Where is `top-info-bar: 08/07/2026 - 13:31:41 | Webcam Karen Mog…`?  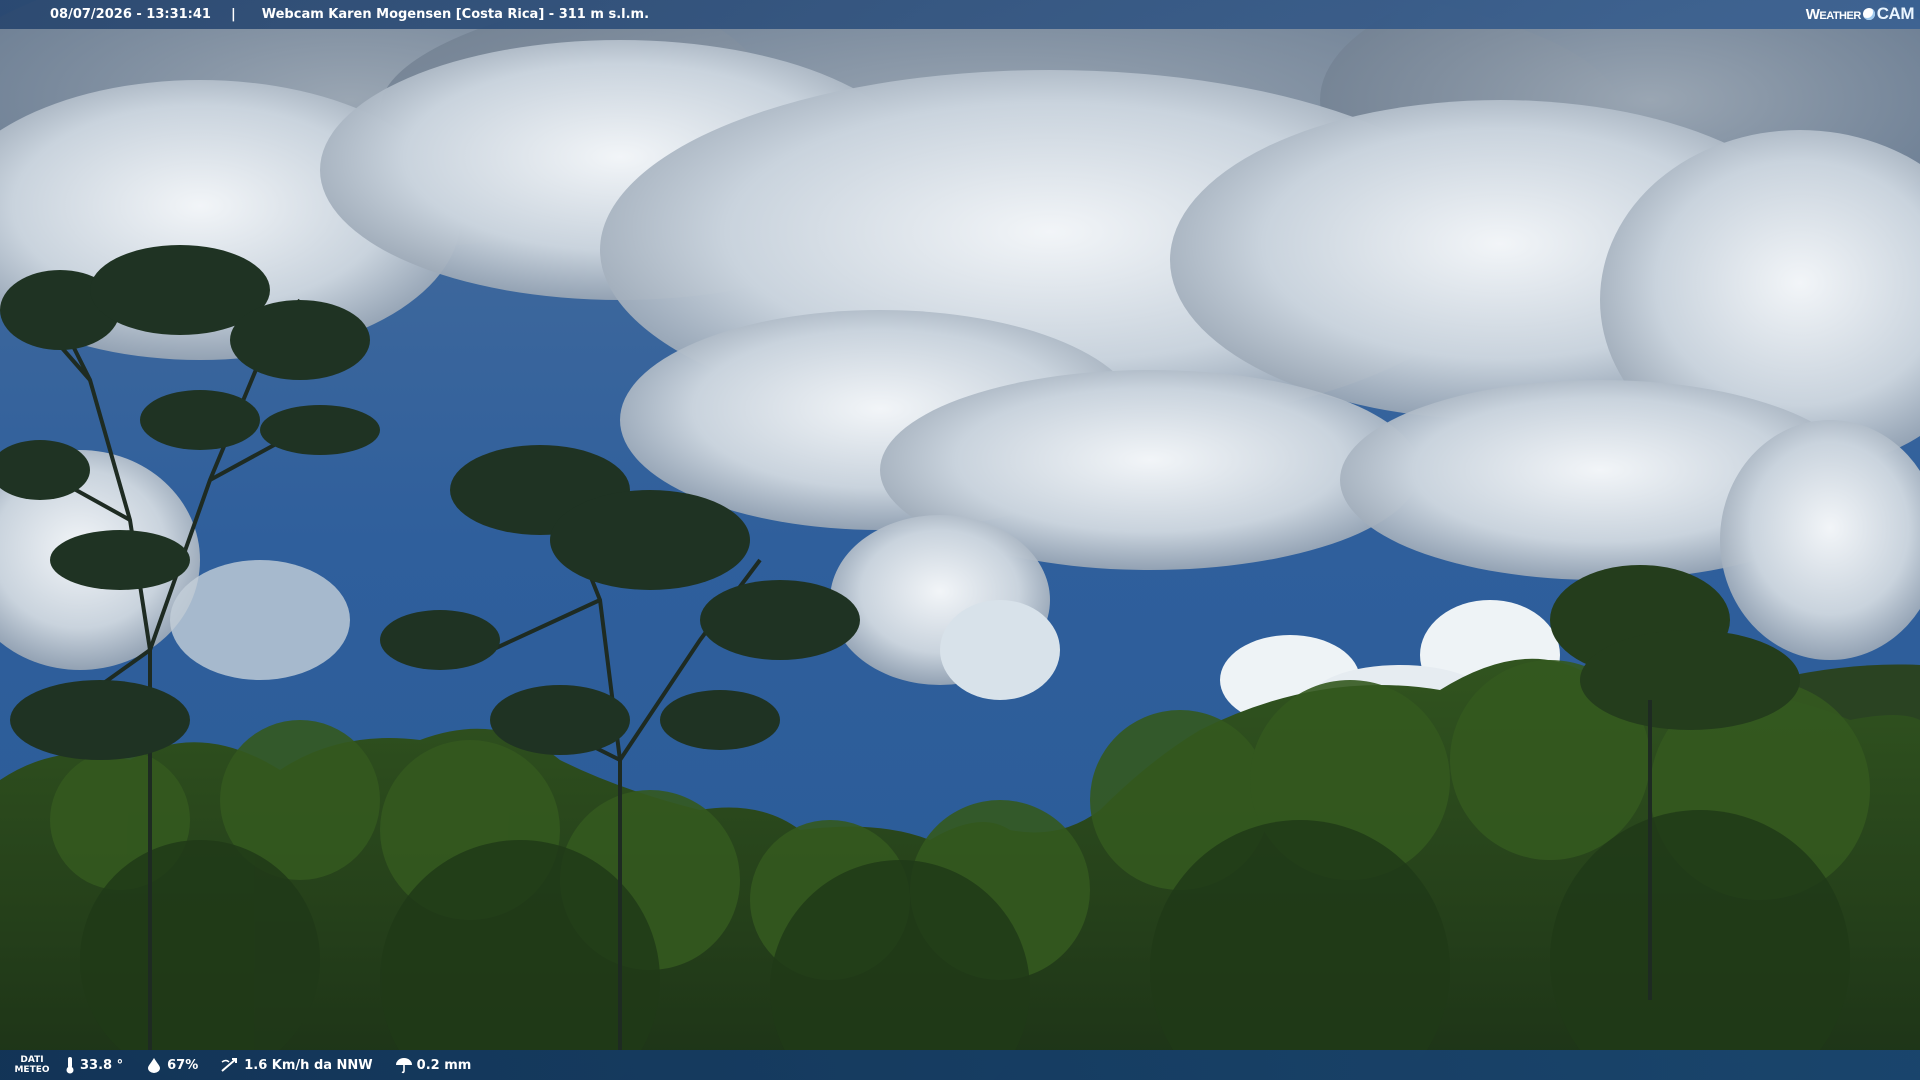
top-info-bar: 08/07/2026 - 13:31:41 | Webcam Karen Mog… is located at coordinates (960, 14).